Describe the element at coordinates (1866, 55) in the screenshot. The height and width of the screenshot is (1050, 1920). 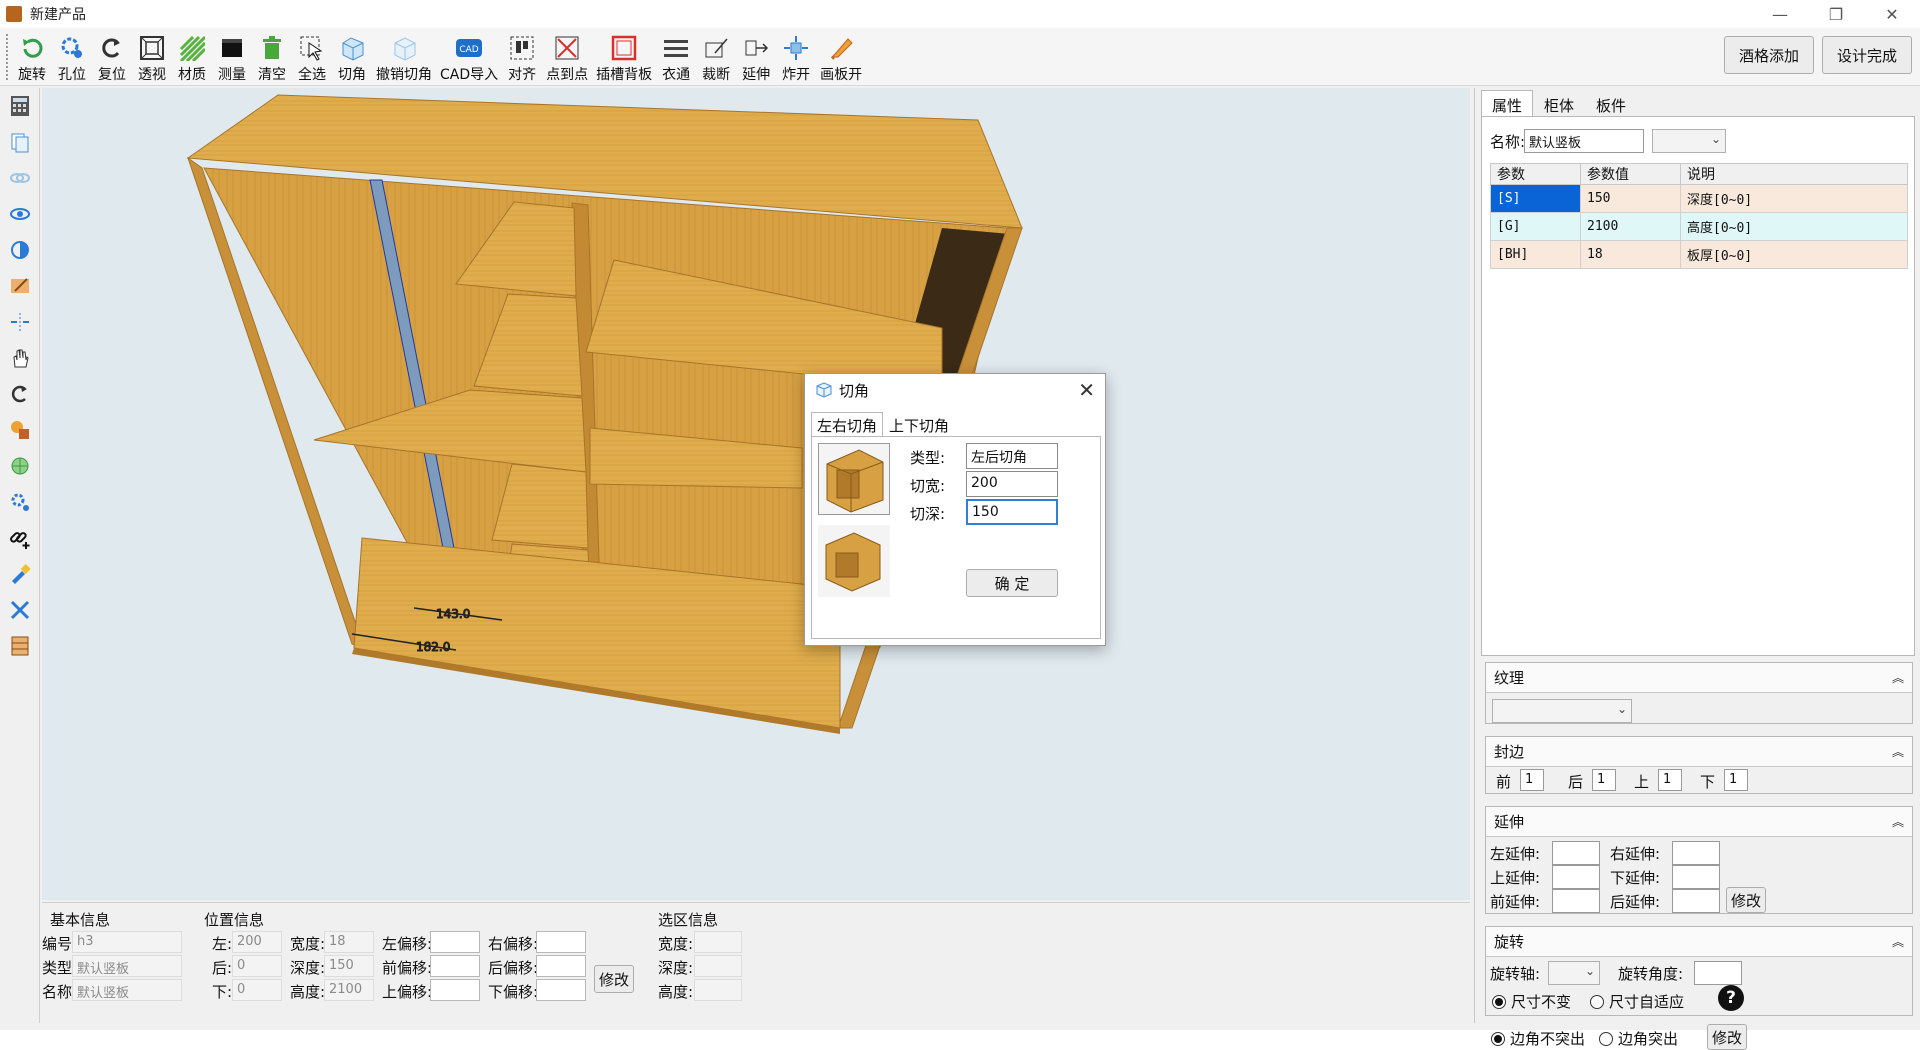
I see `design-complete-button: 设计完成` at that location.